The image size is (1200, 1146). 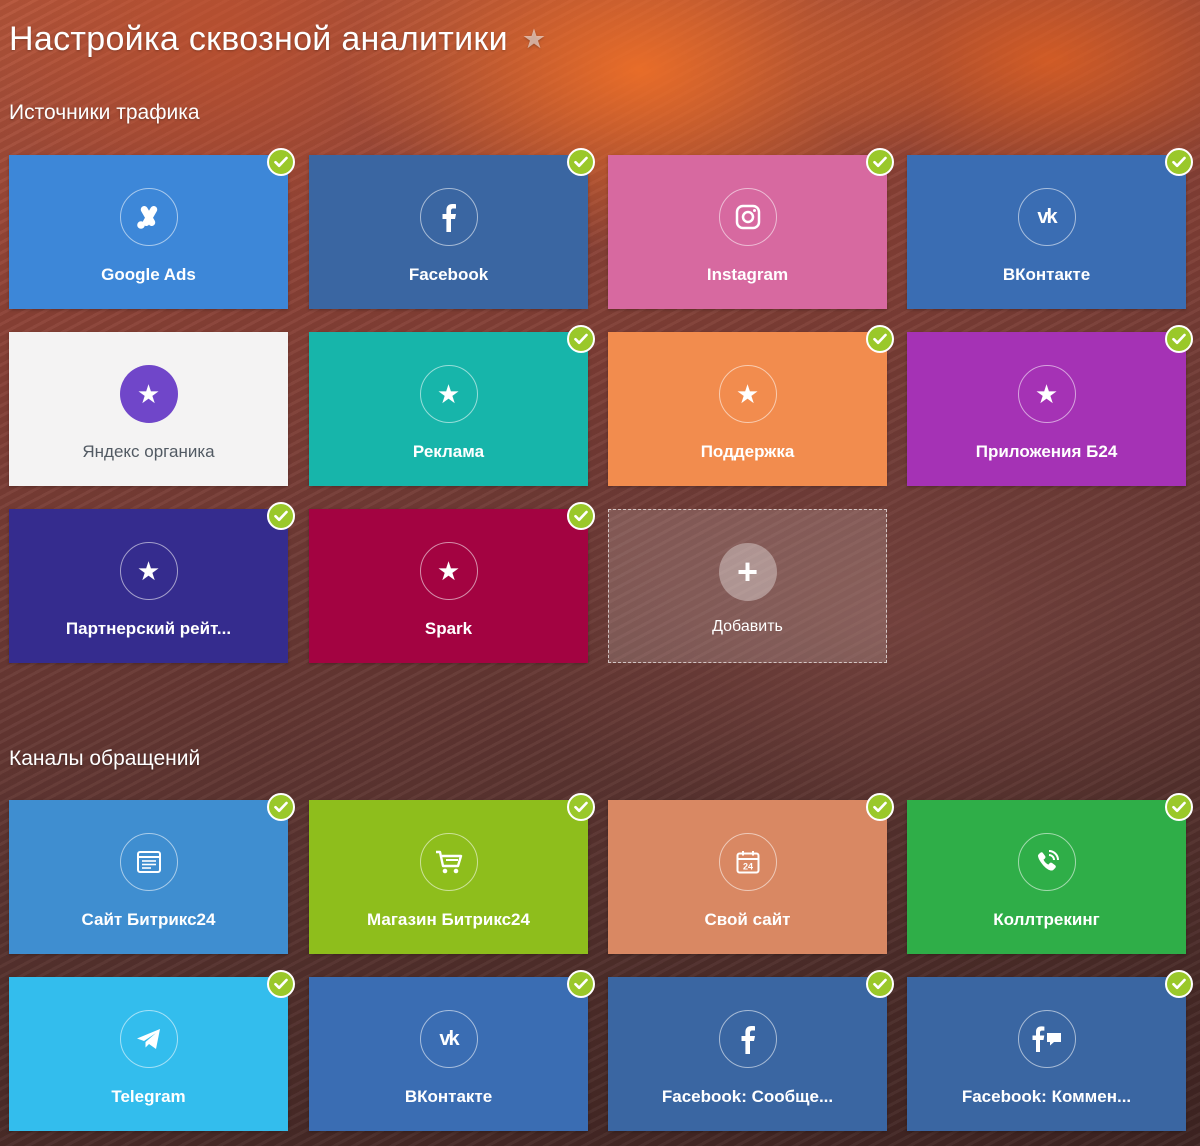 I want to click on traffic-tile-3: vk ВКонтакте, so click(x=1050, y=228).